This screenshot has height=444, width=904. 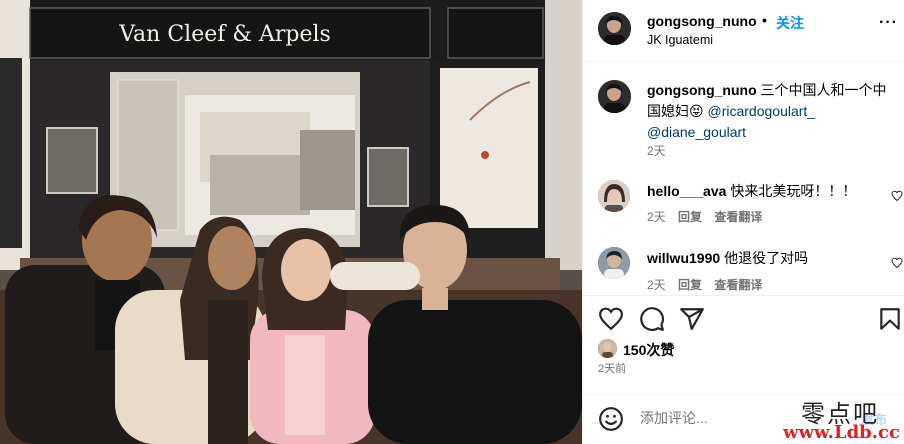 I want to click on store-sign: Van Cleef & Arpels, so click(x=224, y=34).